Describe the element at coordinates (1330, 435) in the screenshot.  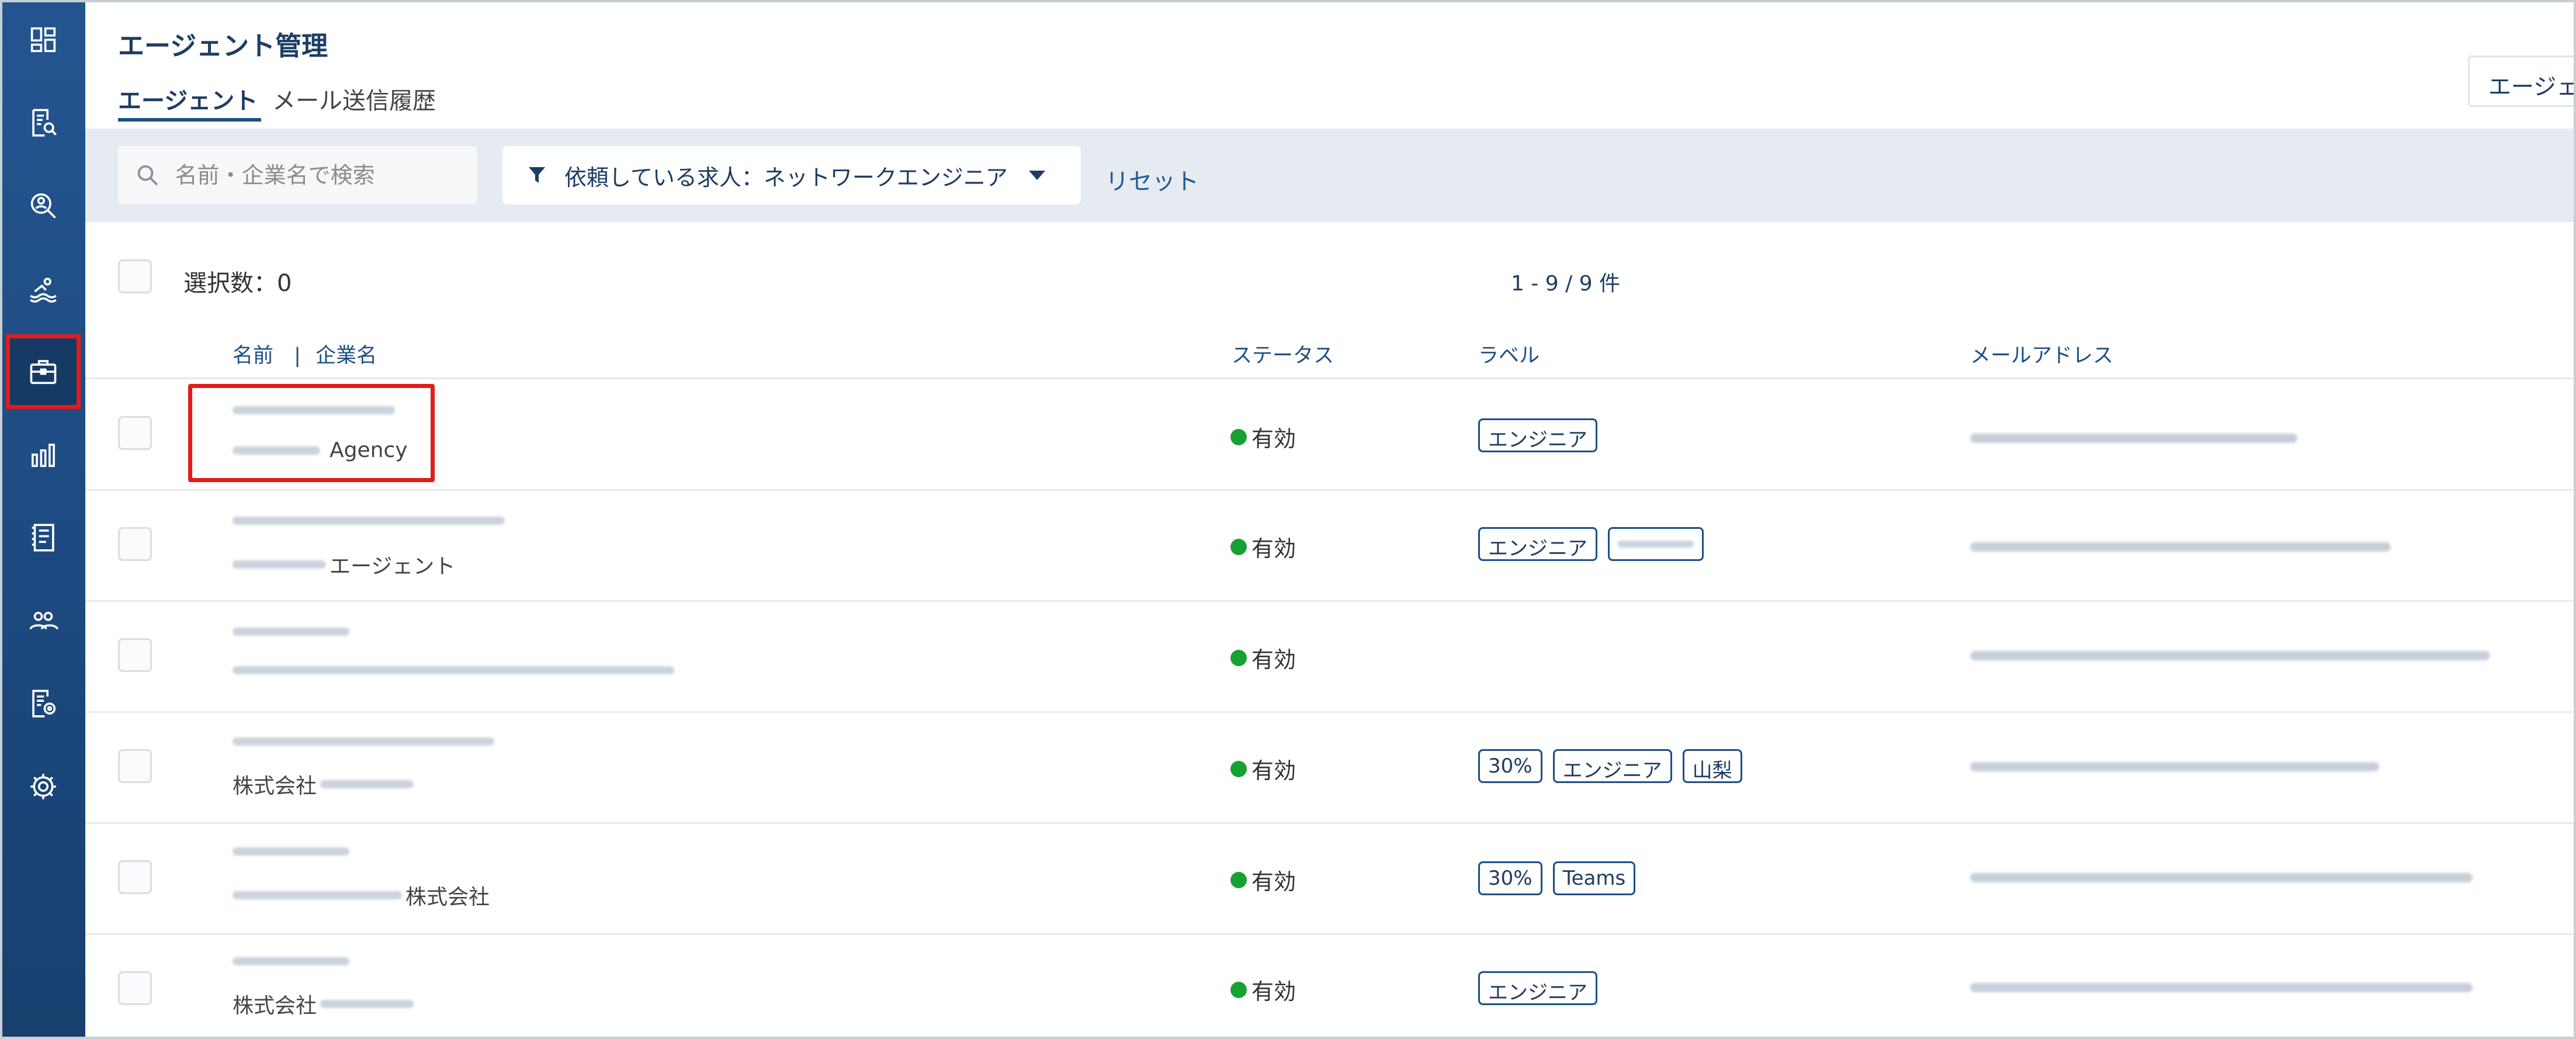
I see `table-row: Agency 有効 エンジニア` at that location.